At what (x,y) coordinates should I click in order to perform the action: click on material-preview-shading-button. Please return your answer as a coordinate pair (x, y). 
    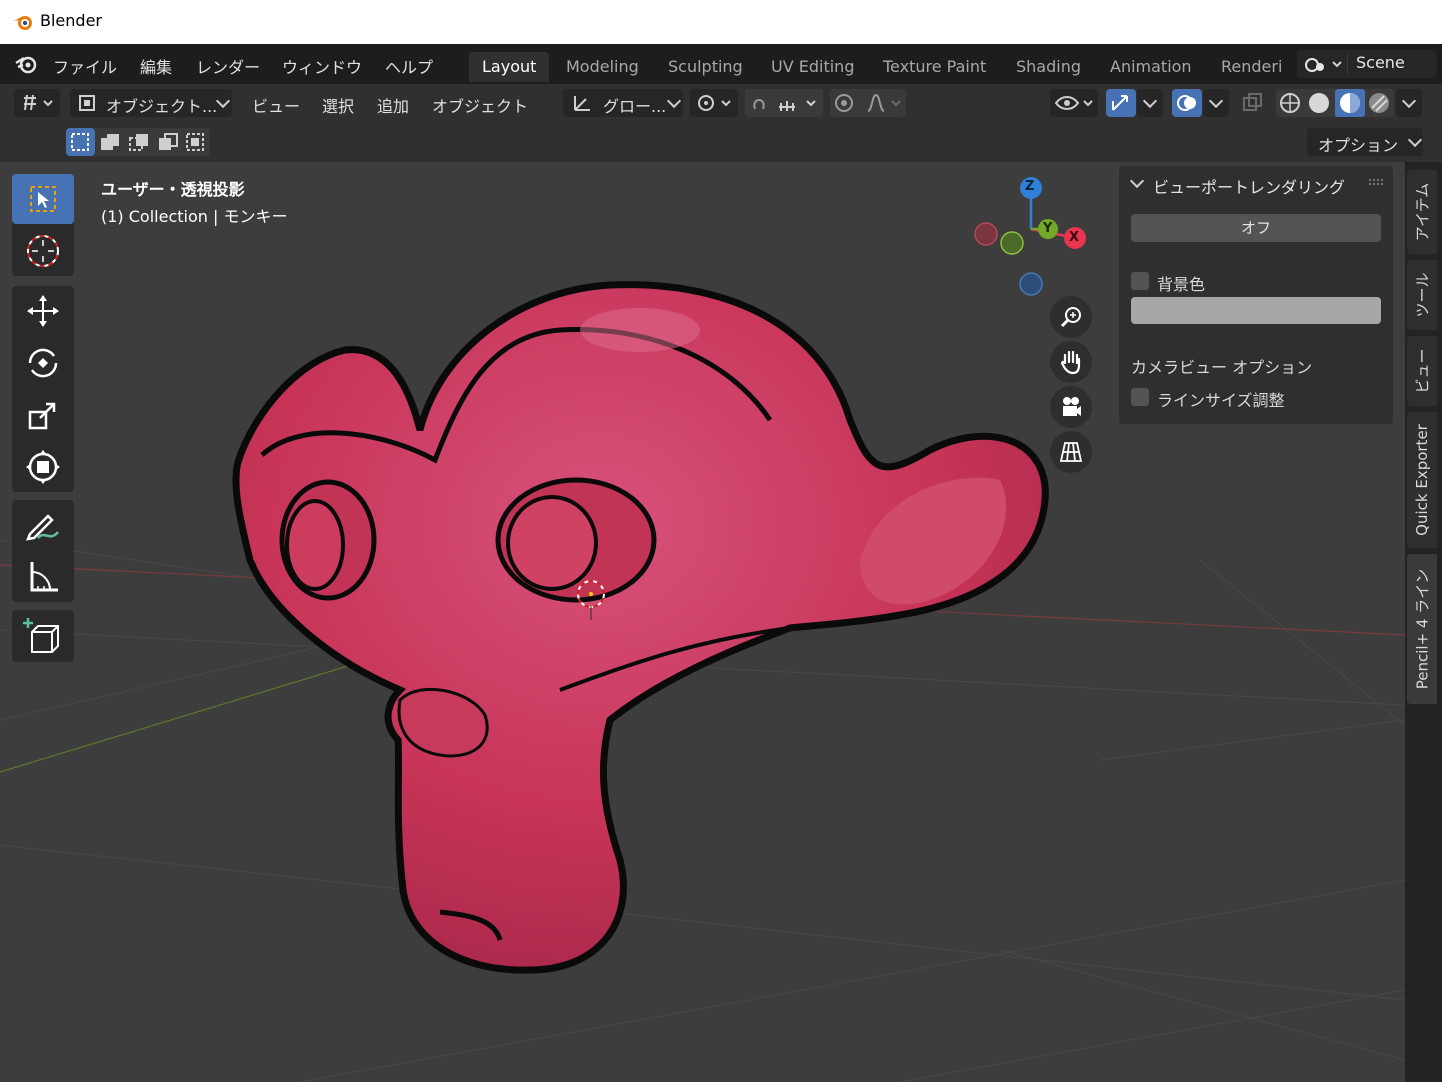
    Looking at the image, I should click on (1350, 103).